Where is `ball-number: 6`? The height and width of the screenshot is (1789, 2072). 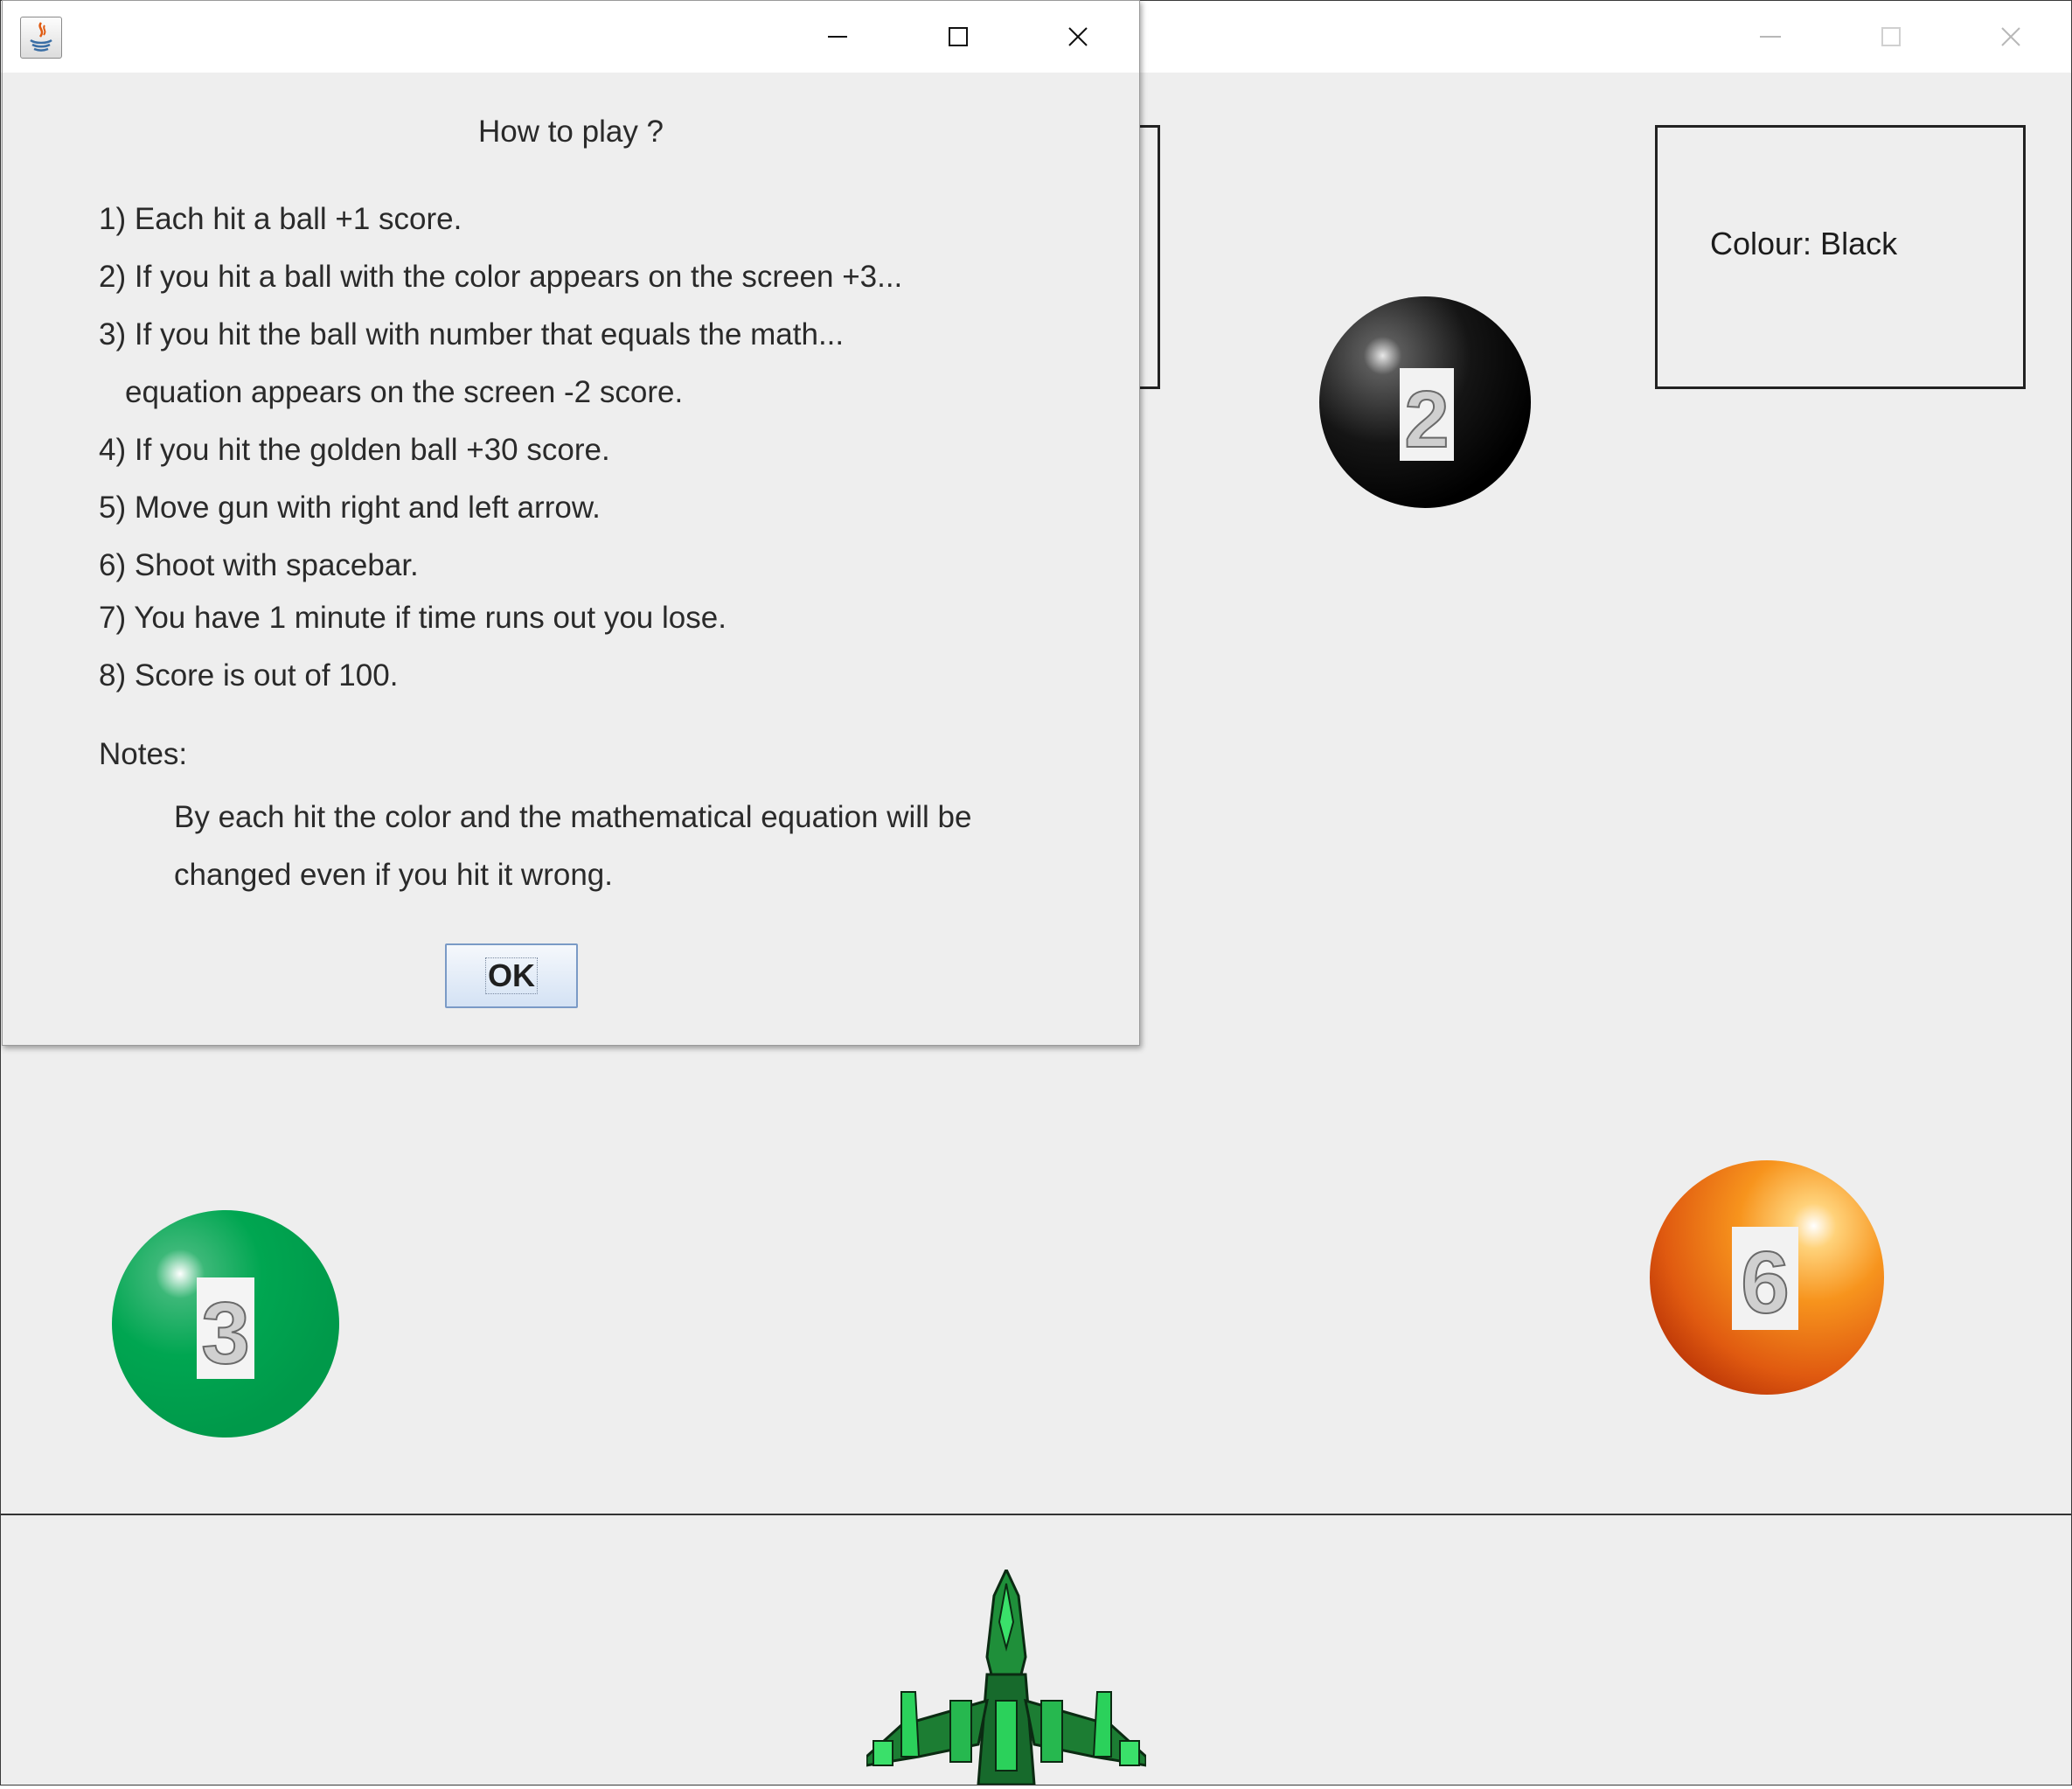
ball-number: 6 is located at coordinates (1766, 1283).